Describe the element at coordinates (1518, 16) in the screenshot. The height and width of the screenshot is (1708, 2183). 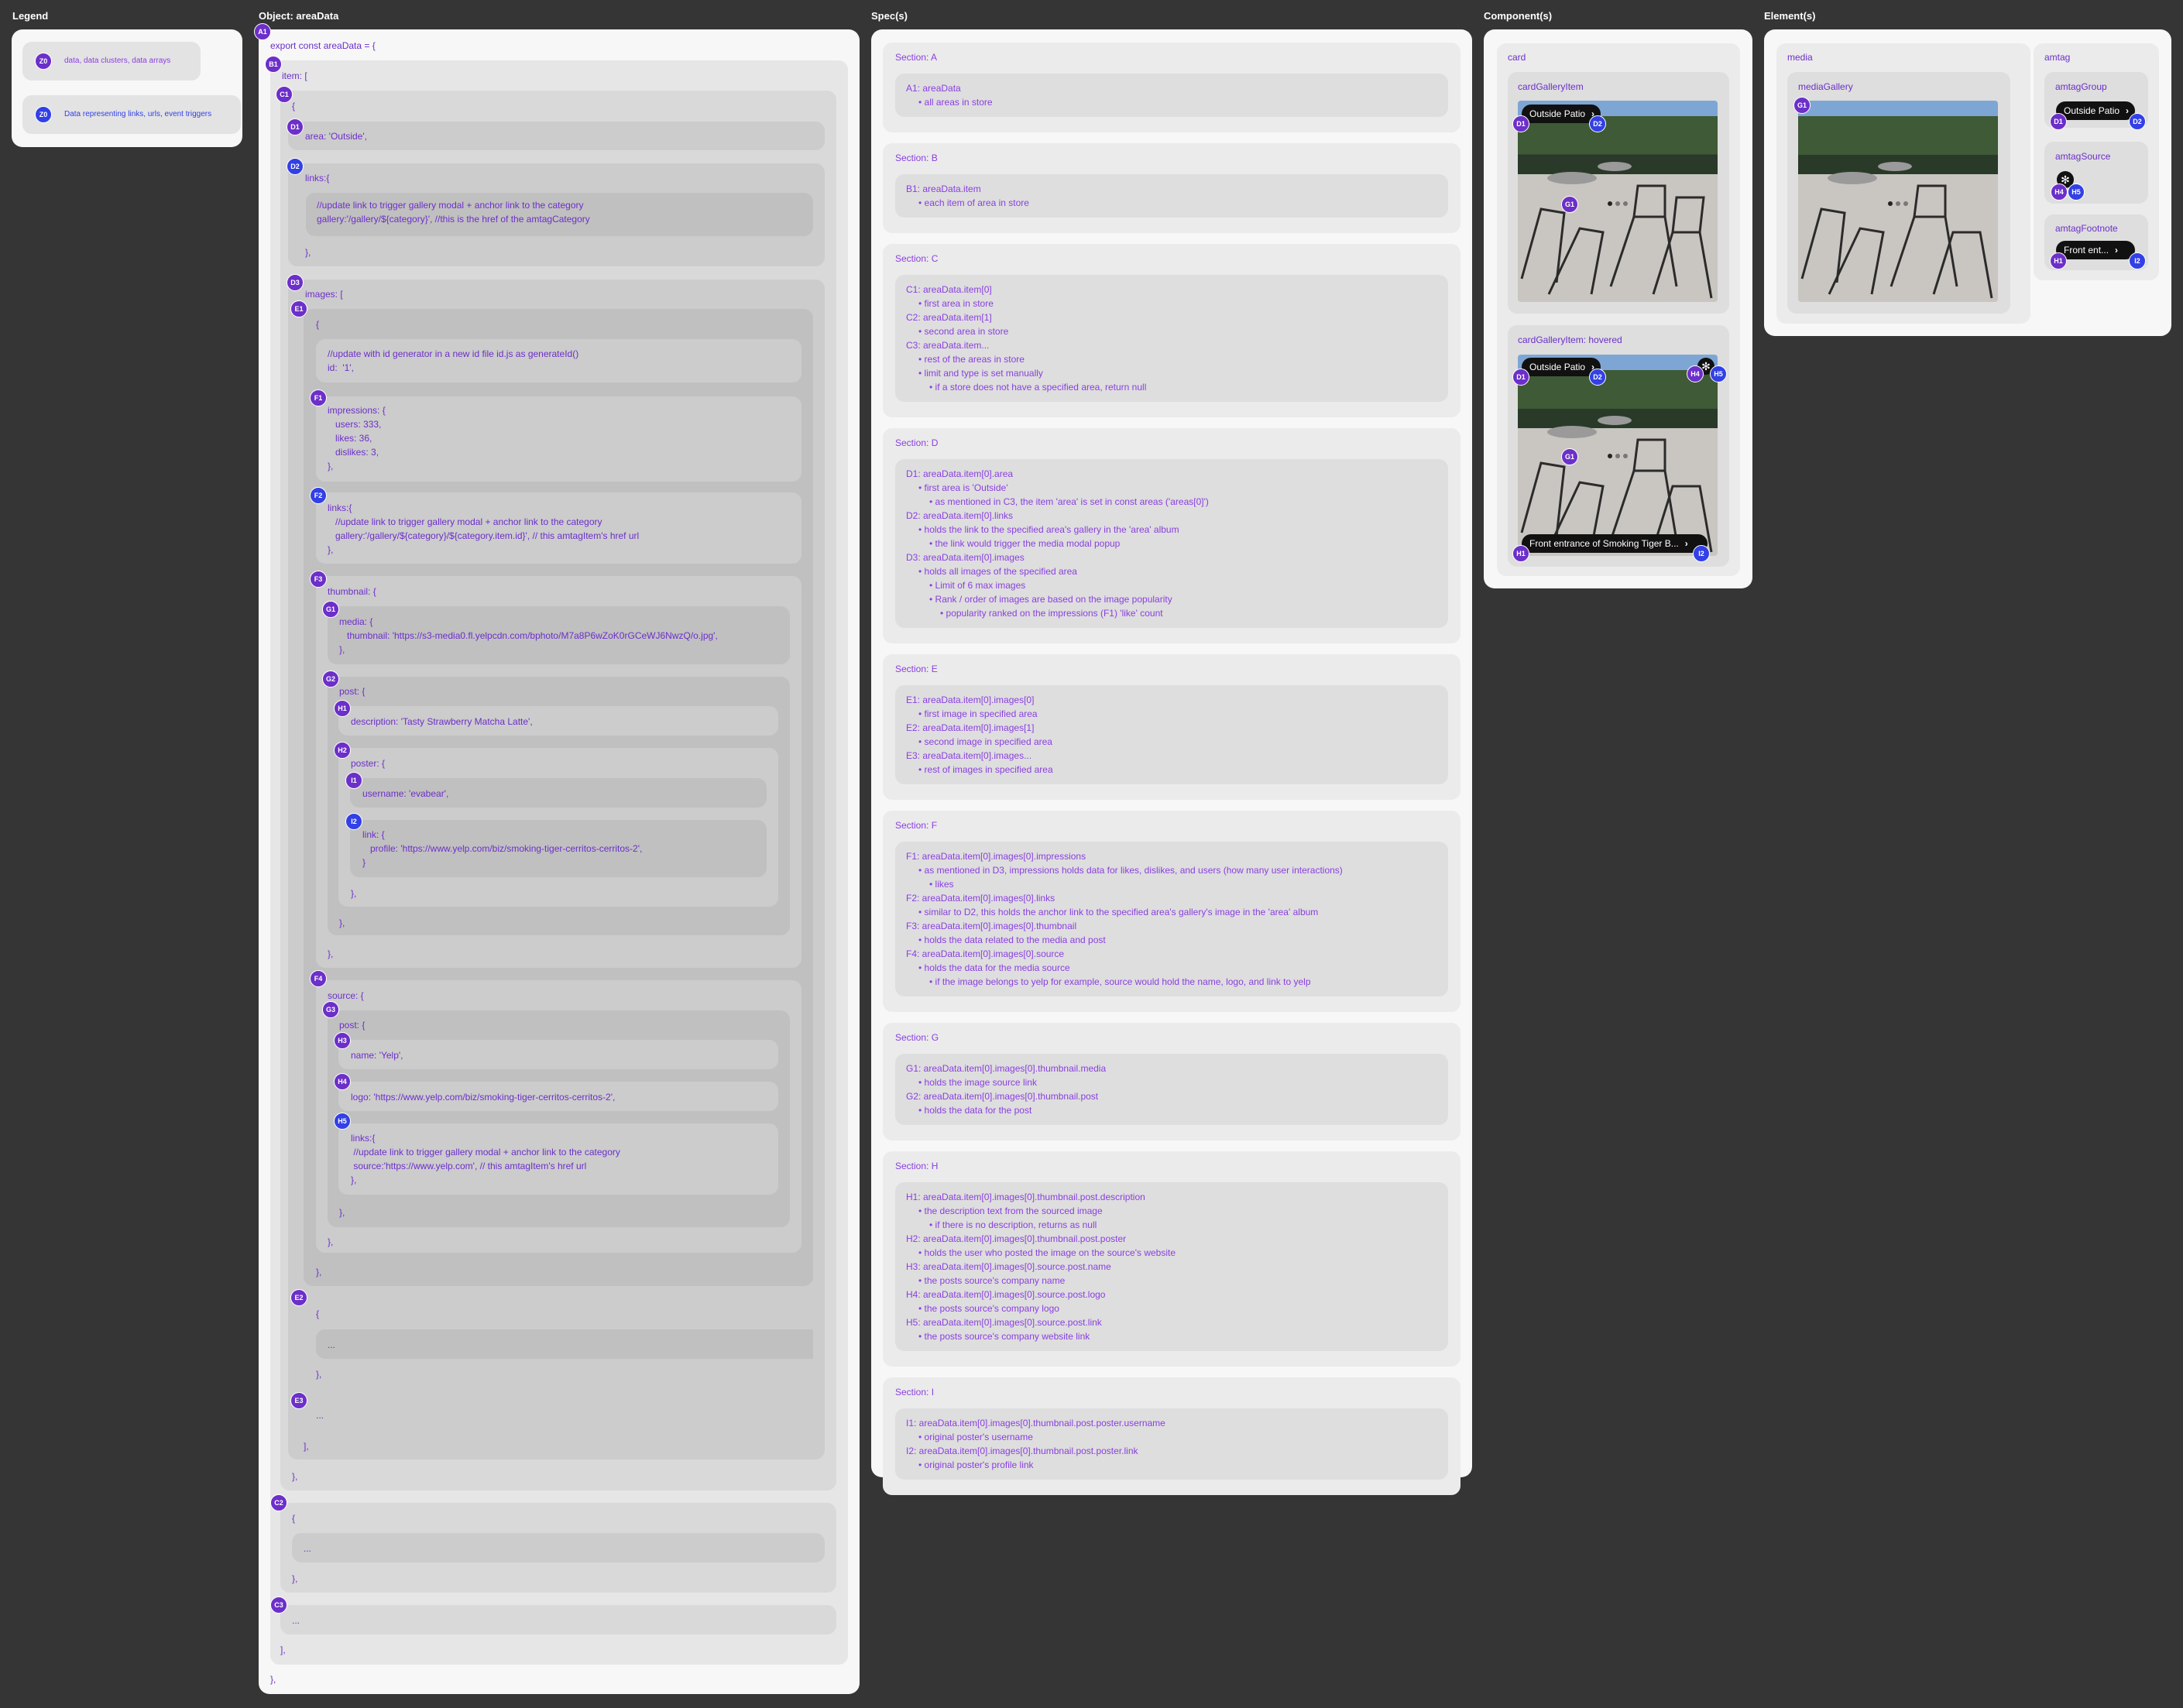
I see `components-title: Component(s)` at that location.